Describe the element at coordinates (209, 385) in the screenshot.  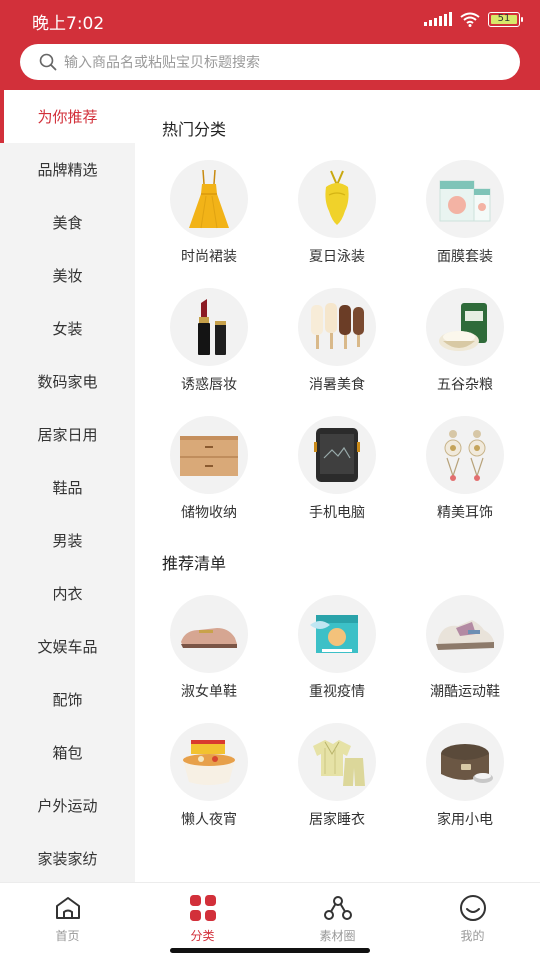
I see `category-label: 诱惑唇妆` at that location.